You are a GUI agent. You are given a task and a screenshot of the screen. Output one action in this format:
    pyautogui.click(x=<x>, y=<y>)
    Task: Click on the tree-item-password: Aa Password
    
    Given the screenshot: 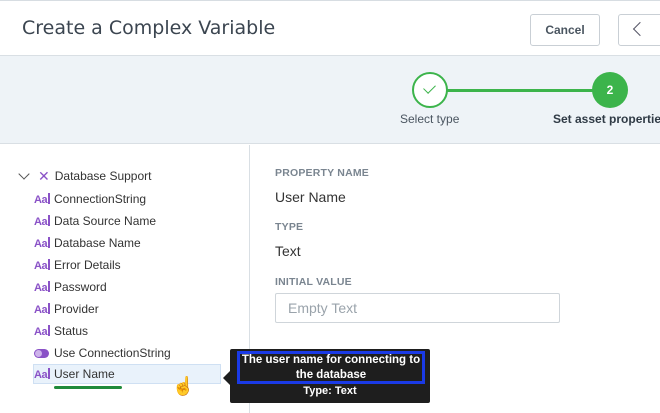 What is the action you would take?
    pyautogui.click(x=70, y=287)
    